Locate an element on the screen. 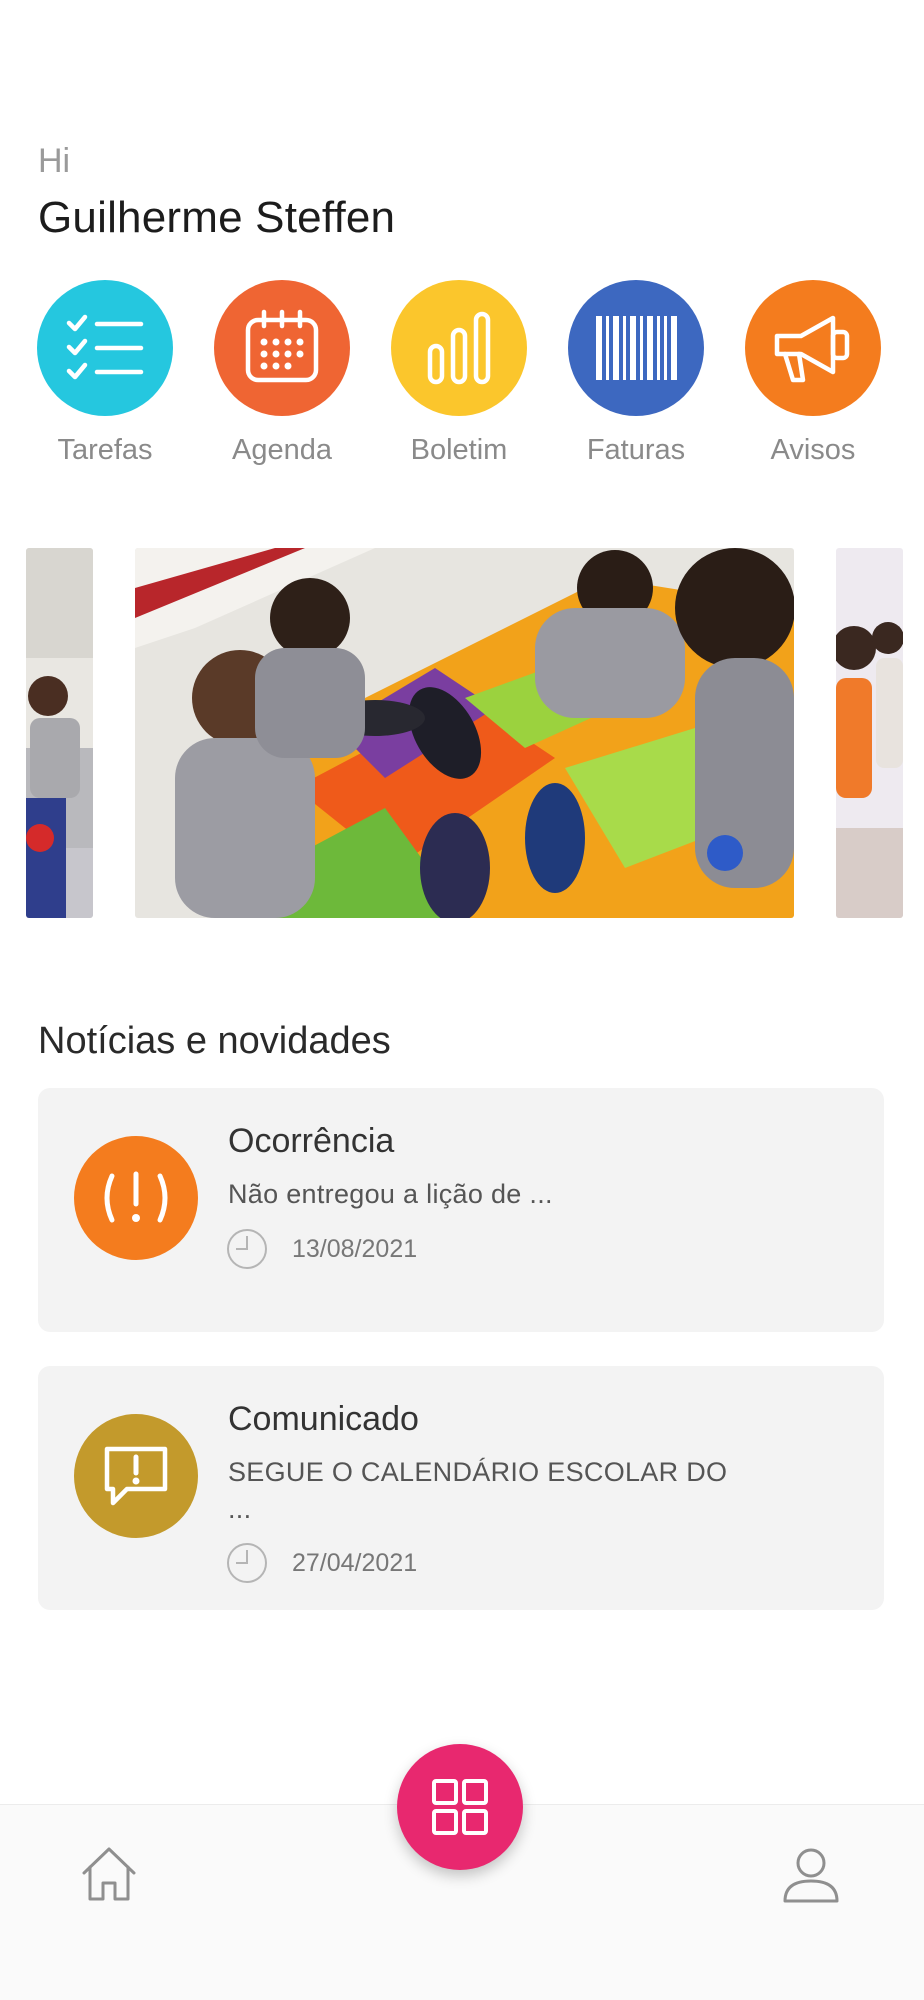 This screenshot has width=924, height=2000. user-icon is located at coordinates (811, 1874).